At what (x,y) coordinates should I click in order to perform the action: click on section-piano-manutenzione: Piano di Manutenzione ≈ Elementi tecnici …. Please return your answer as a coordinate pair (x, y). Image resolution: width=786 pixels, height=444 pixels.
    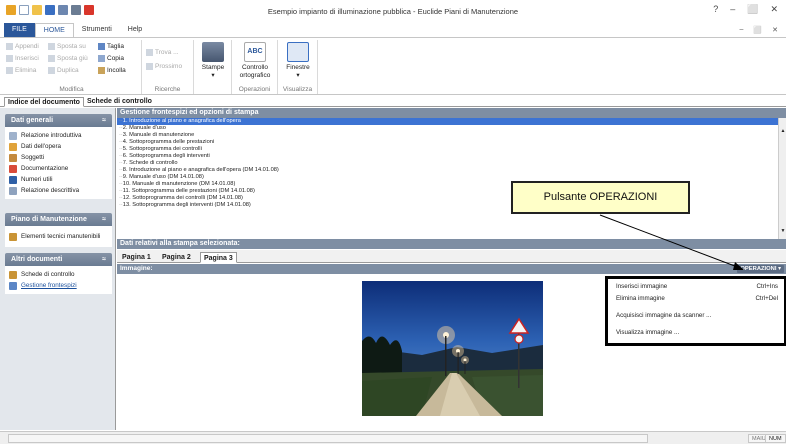
    Looking at the image, I should click on (58, 230).